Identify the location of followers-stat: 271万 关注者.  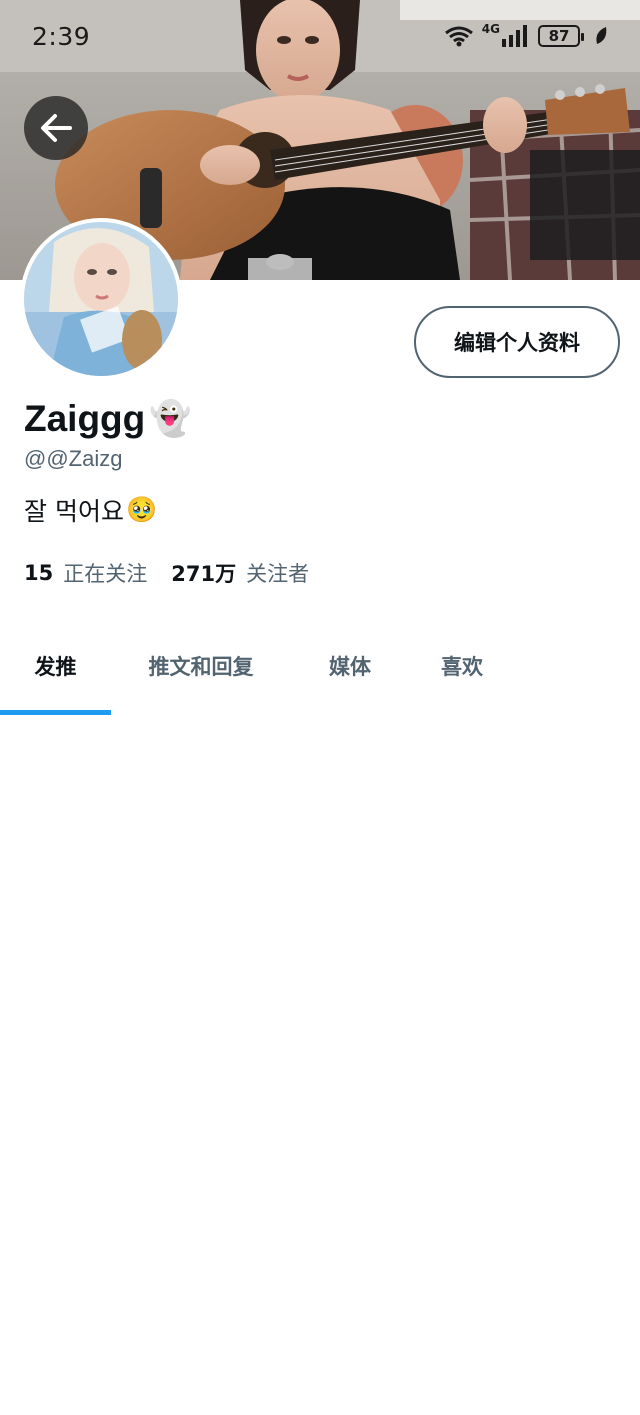
(240, 573).